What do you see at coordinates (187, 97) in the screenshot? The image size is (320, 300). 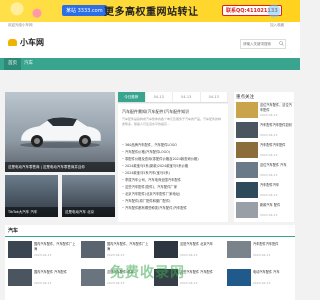 I see `tab-date-2: 04-13` at bounding box center [187, 97].